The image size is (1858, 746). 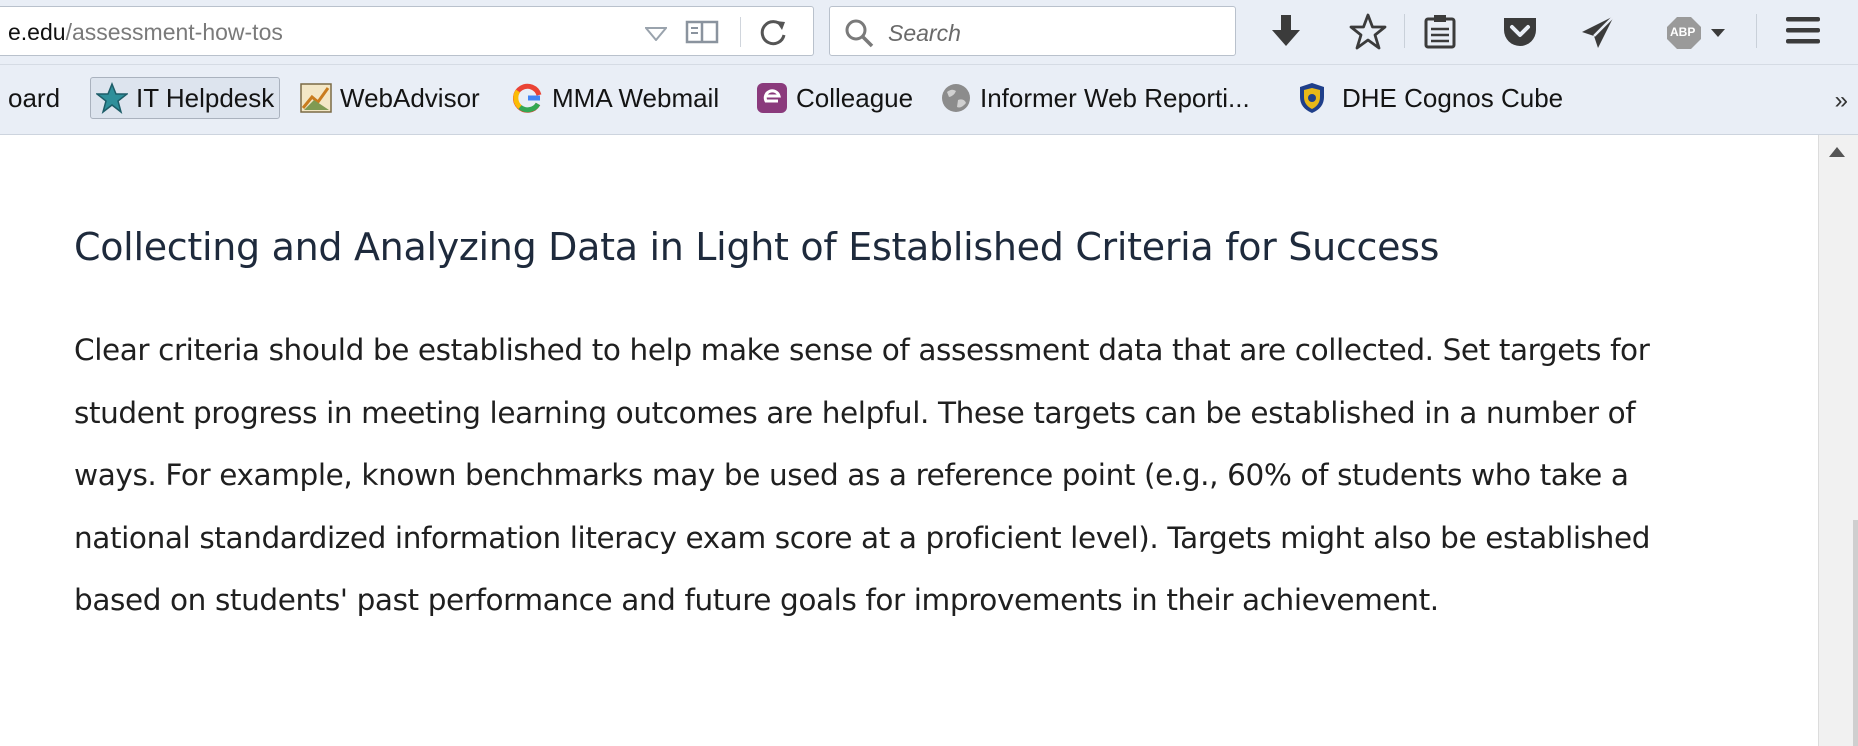 What do you see at coordinates (37, 32) in the screenshot?
I see `url-host: e.edu` at bounding box center [37, 32].